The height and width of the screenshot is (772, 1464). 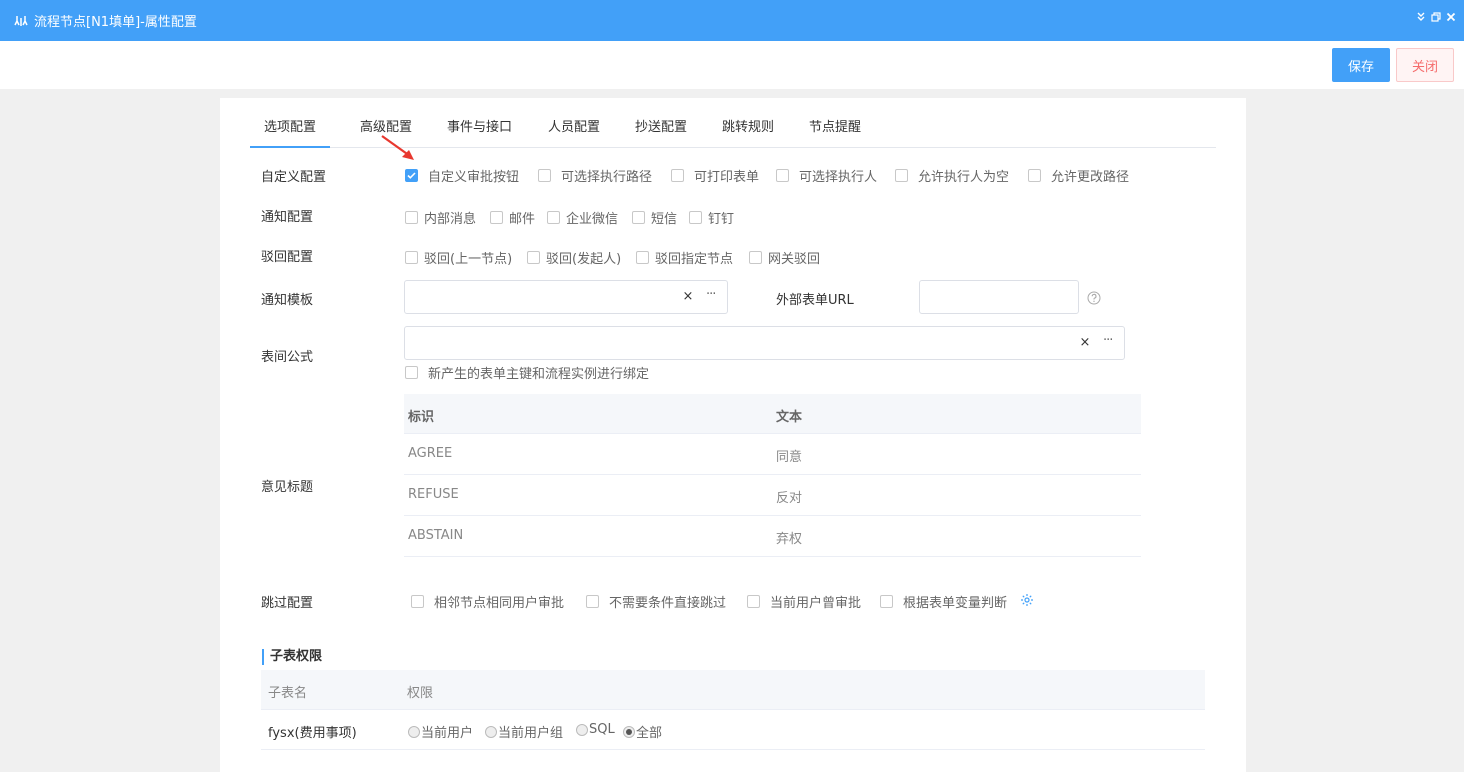 I want to click on tab-options: 选项配置, so click(x=290, y=128).